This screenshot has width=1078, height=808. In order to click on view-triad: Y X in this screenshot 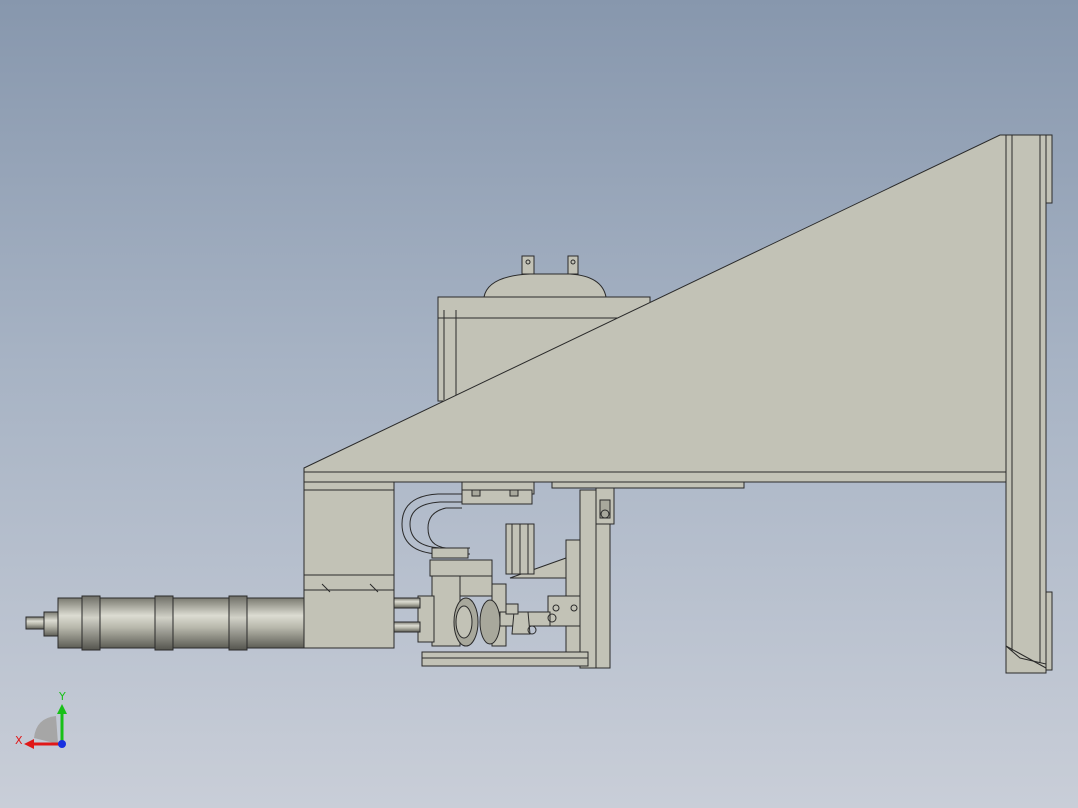, I will do `click(41, 719)`.